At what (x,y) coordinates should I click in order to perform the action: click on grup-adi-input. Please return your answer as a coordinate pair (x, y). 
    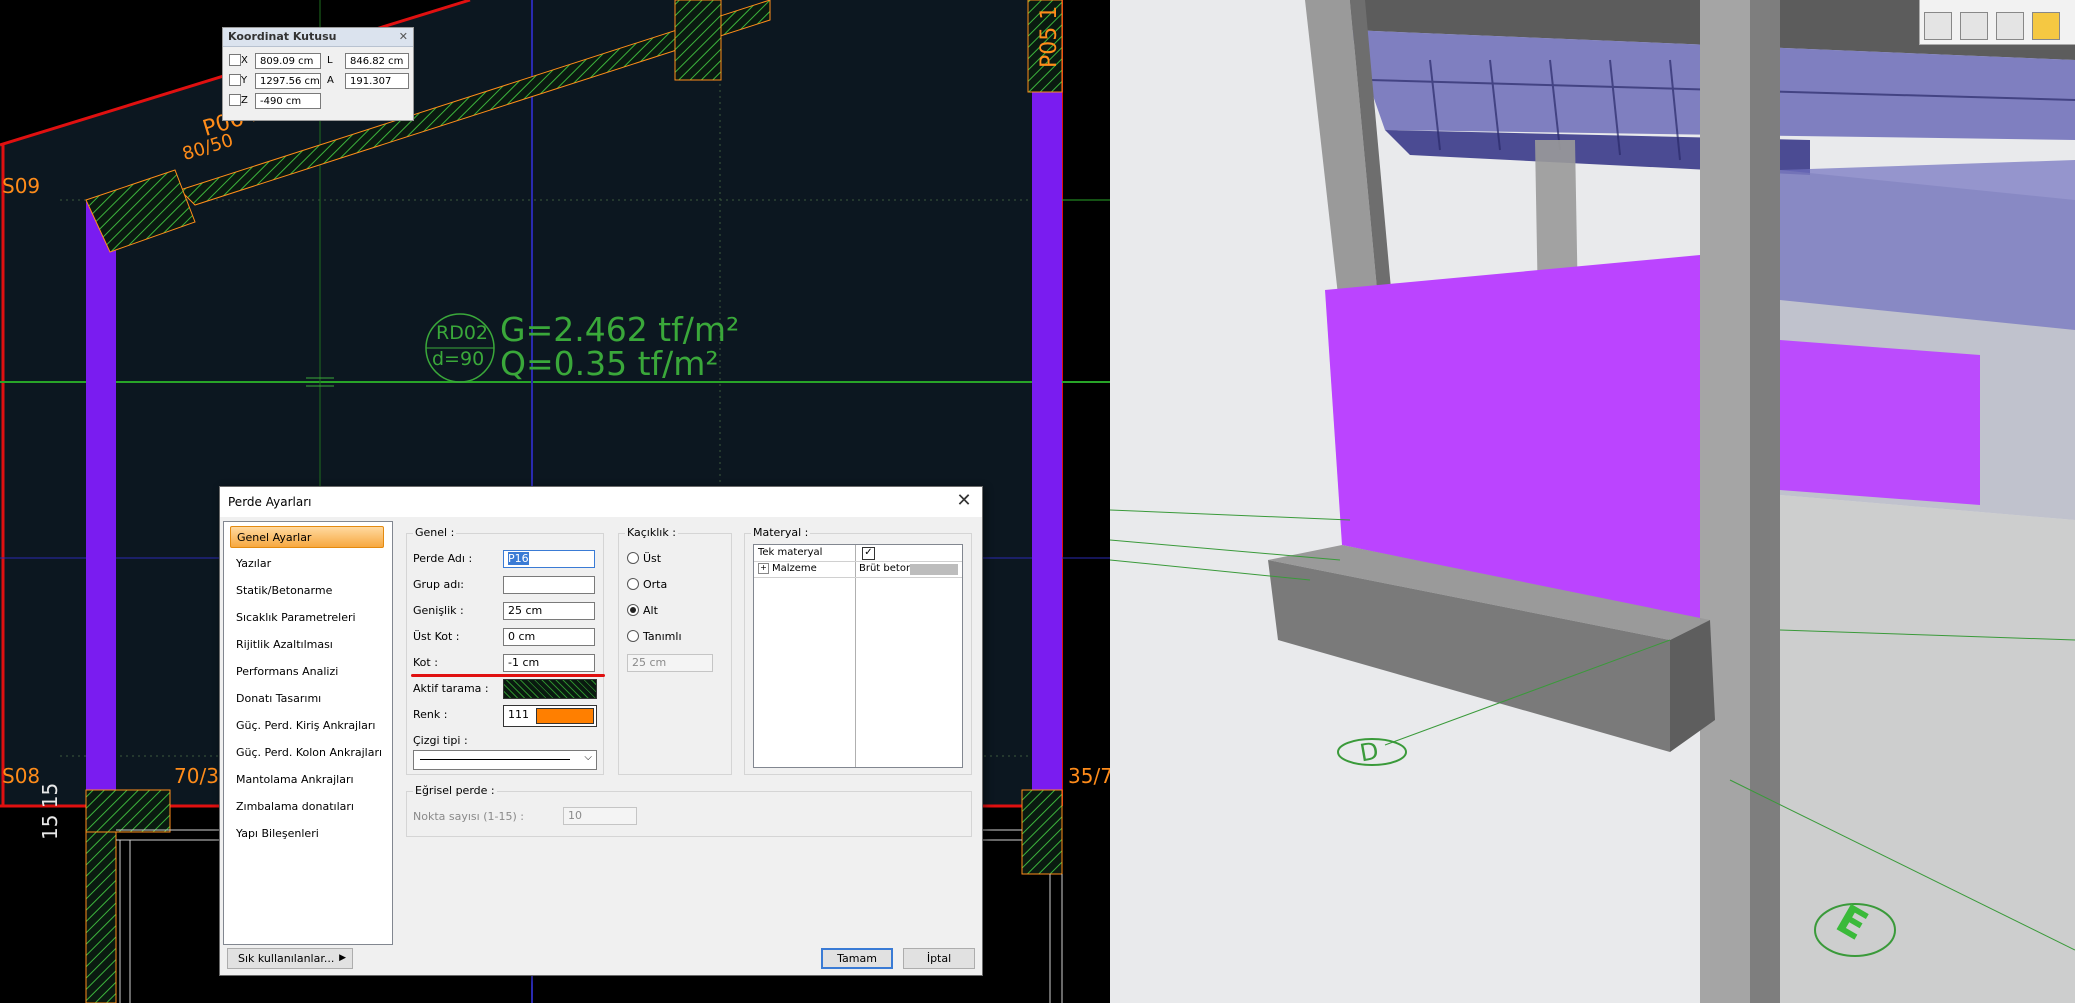
    Looking at the image, I should click on (549, 585).